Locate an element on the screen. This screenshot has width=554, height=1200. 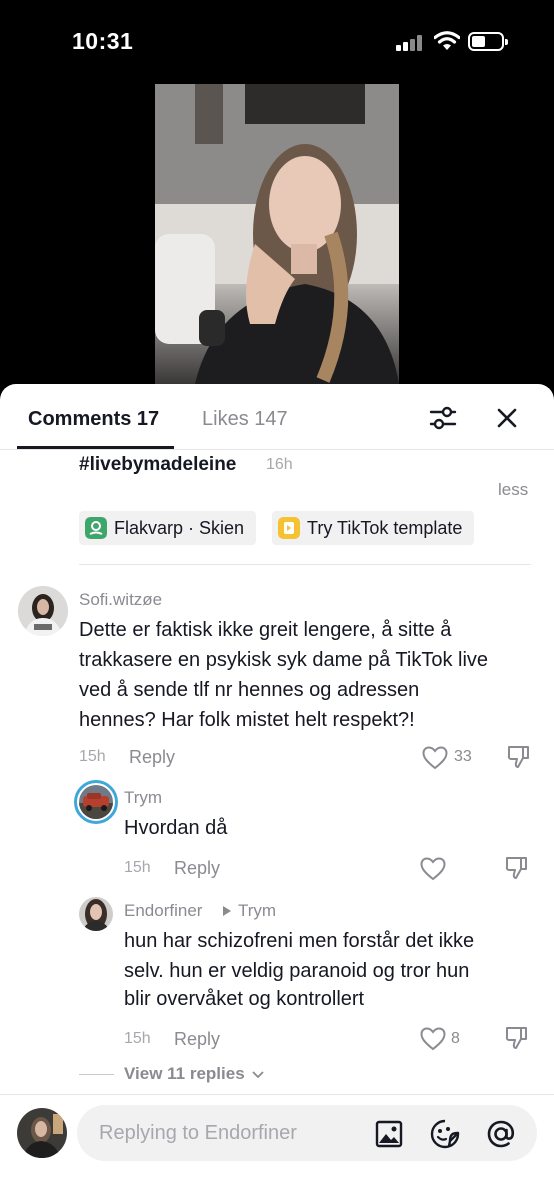
tab-comments: Comments 17 is located at coordinates (93, 419).